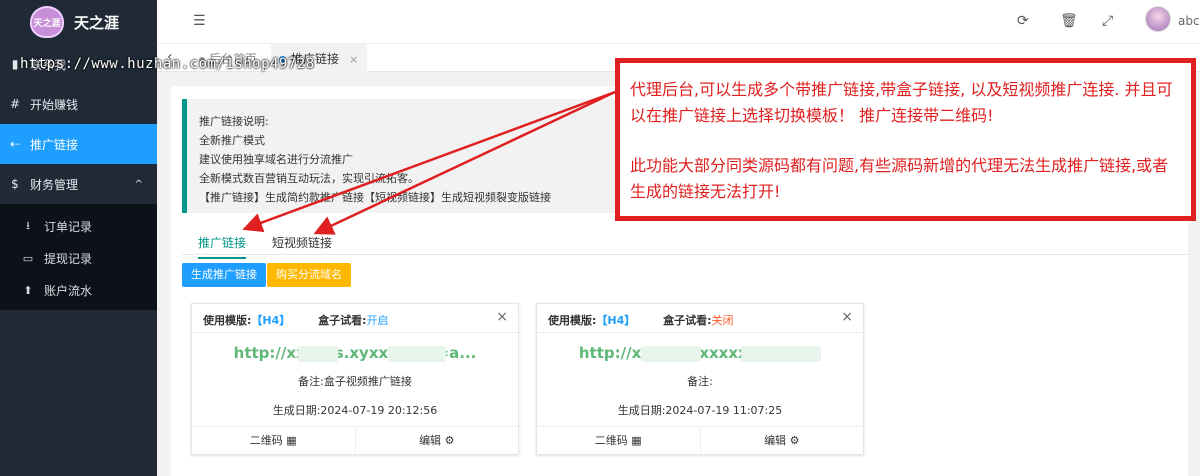 The height and width of the screenshot is (476, 1200). I want to click on sidebar-item-label: 财务管理, so click(54, 184).